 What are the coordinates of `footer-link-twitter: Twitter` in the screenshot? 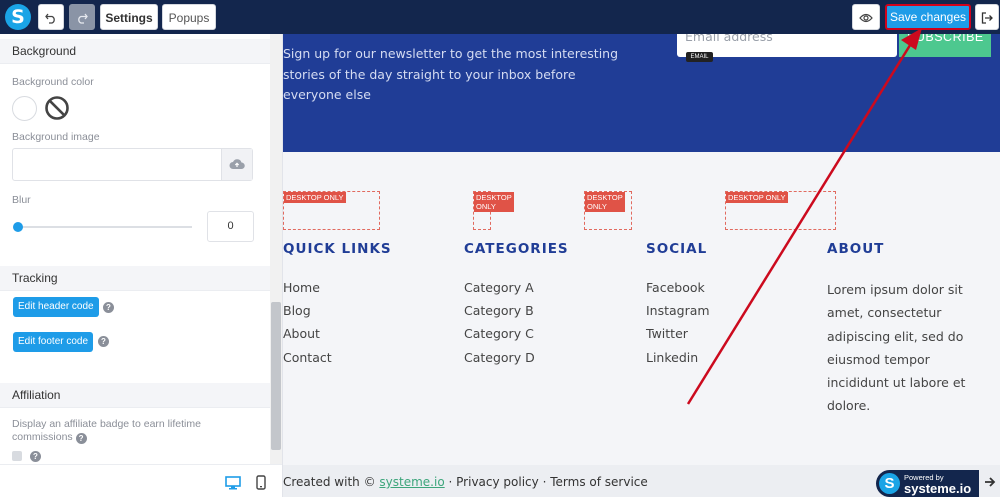 It's located at (667, 333).